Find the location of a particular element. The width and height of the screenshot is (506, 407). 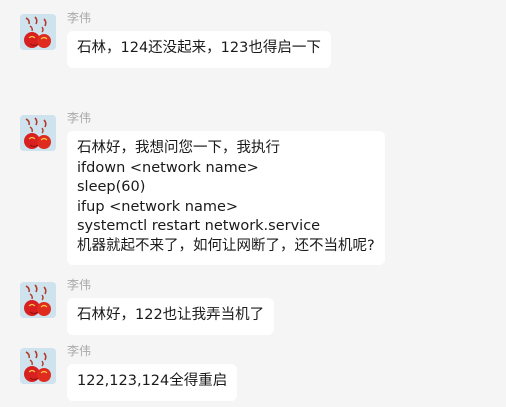

message-text: 石林好，我想问您一下，我执行 is located at coordinates (178, 148).